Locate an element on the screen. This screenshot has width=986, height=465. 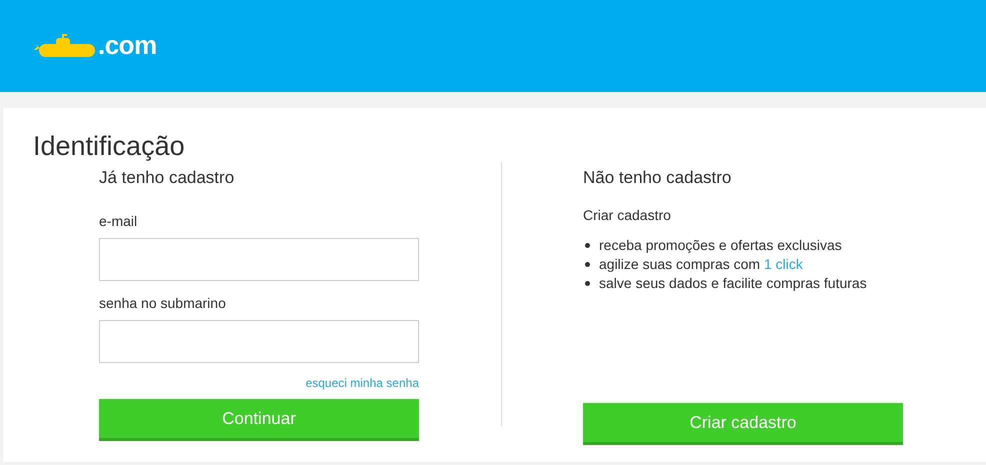
continue-button: Continuar is located at coordinates (259, 419).